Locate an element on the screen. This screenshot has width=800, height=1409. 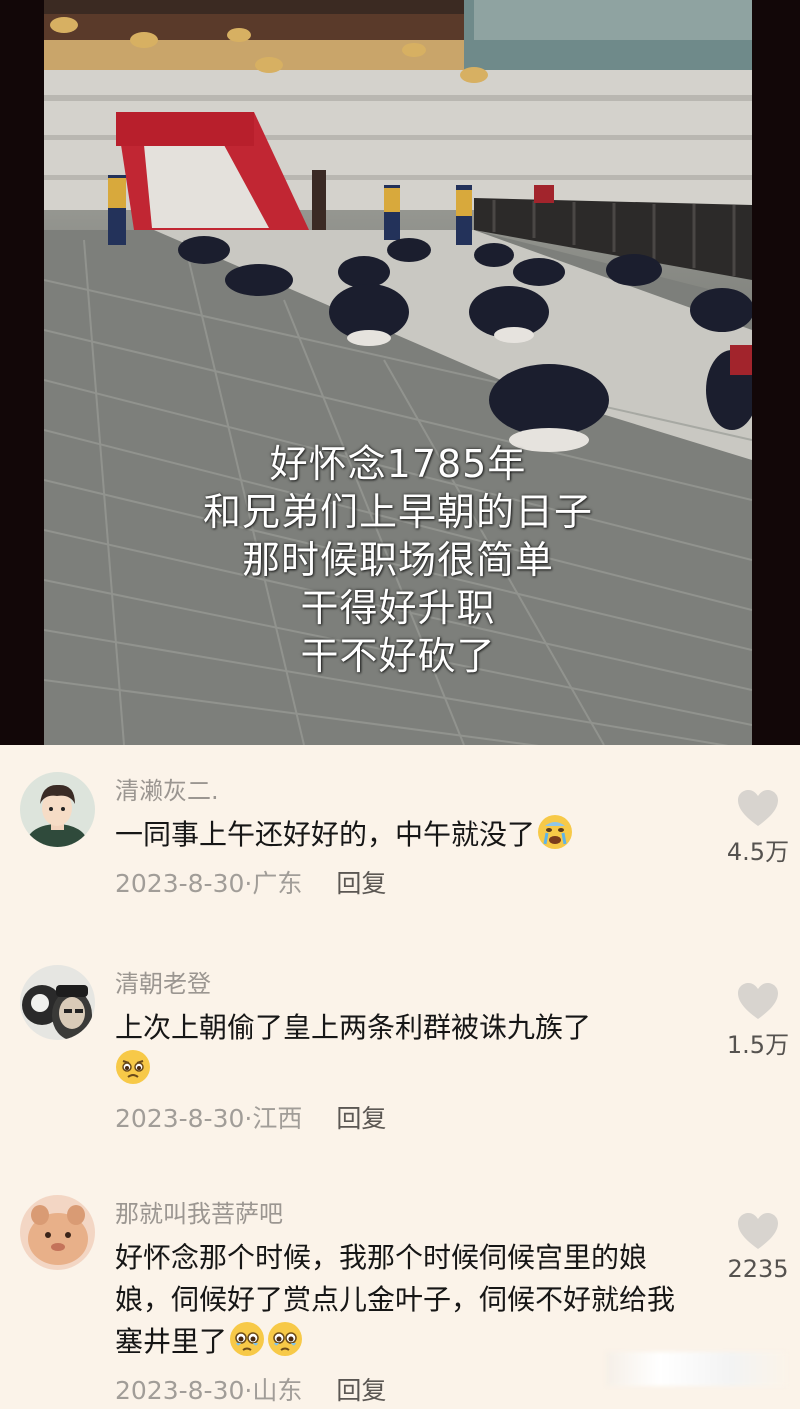
like-count: 2235 is located at coordinates (758, 1269).